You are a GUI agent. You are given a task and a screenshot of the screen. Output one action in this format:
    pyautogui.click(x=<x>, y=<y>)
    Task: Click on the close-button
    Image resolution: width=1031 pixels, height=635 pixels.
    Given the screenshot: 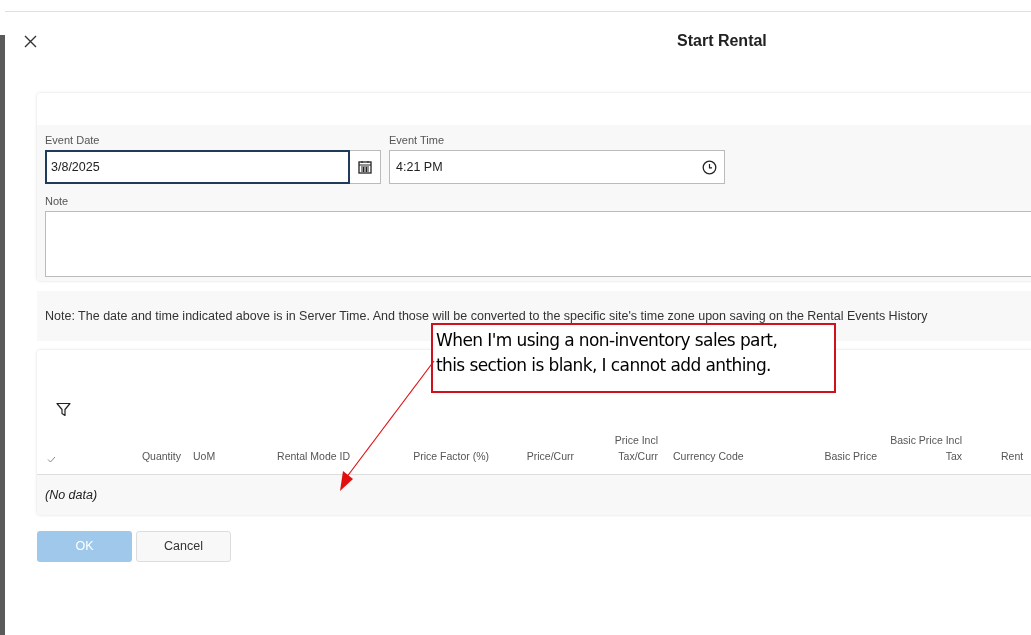 What is the action you would take?
    pyautogui.click(x=30, y=41)
    